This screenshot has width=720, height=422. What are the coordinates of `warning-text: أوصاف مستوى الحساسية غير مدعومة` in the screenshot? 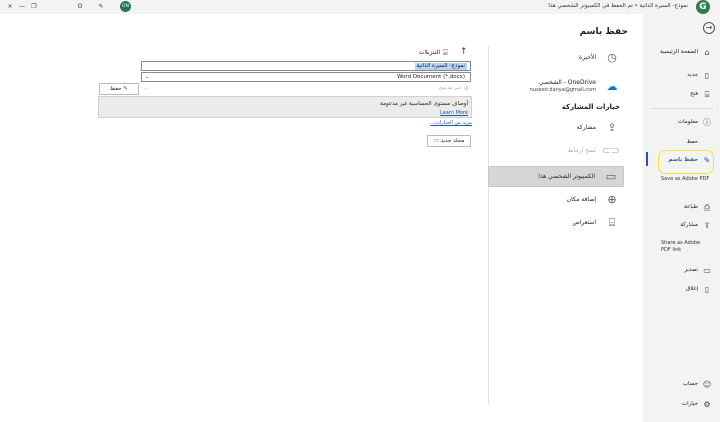 It's located at (424, 104).